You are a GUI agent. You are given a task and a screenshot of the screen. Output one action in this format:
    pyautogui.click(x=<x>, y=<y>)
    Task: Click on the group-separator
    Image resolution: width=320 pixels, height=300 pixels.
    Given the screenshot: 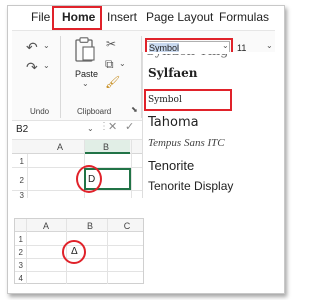 What is the action you would take?
    pyautogui.click(x=60, y=77)
    